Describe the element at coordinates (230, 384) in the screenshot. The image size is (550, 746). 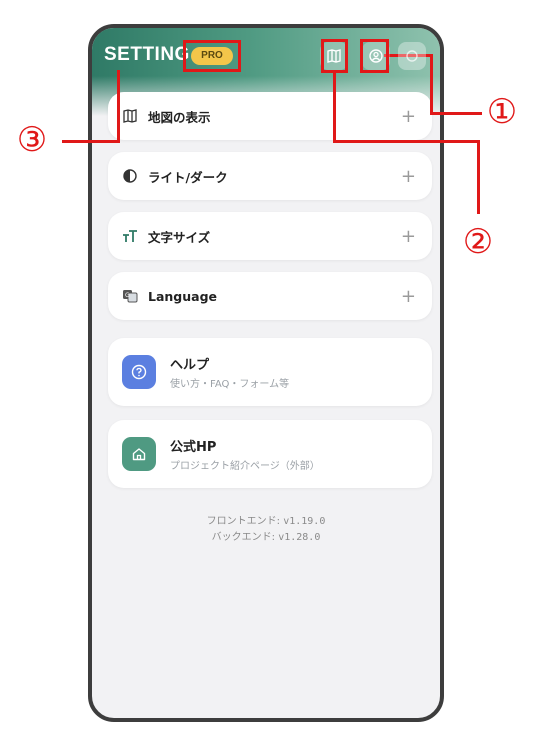
I see `help-subtitle: 使い方・FAQ・フォーム等` at that location.